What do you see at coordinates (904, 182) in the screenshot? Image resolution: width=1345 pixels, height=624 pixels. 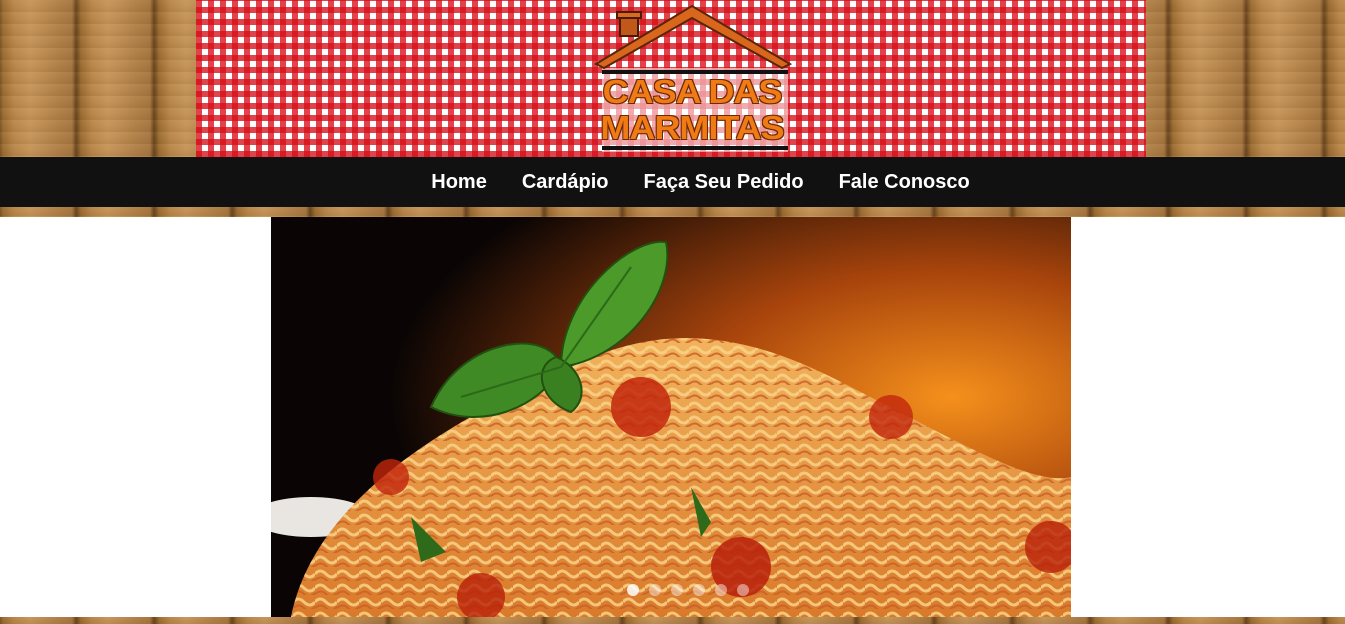 I see `nav-fale-conosco: Fale Conosco` at bounding box center [904, 182].